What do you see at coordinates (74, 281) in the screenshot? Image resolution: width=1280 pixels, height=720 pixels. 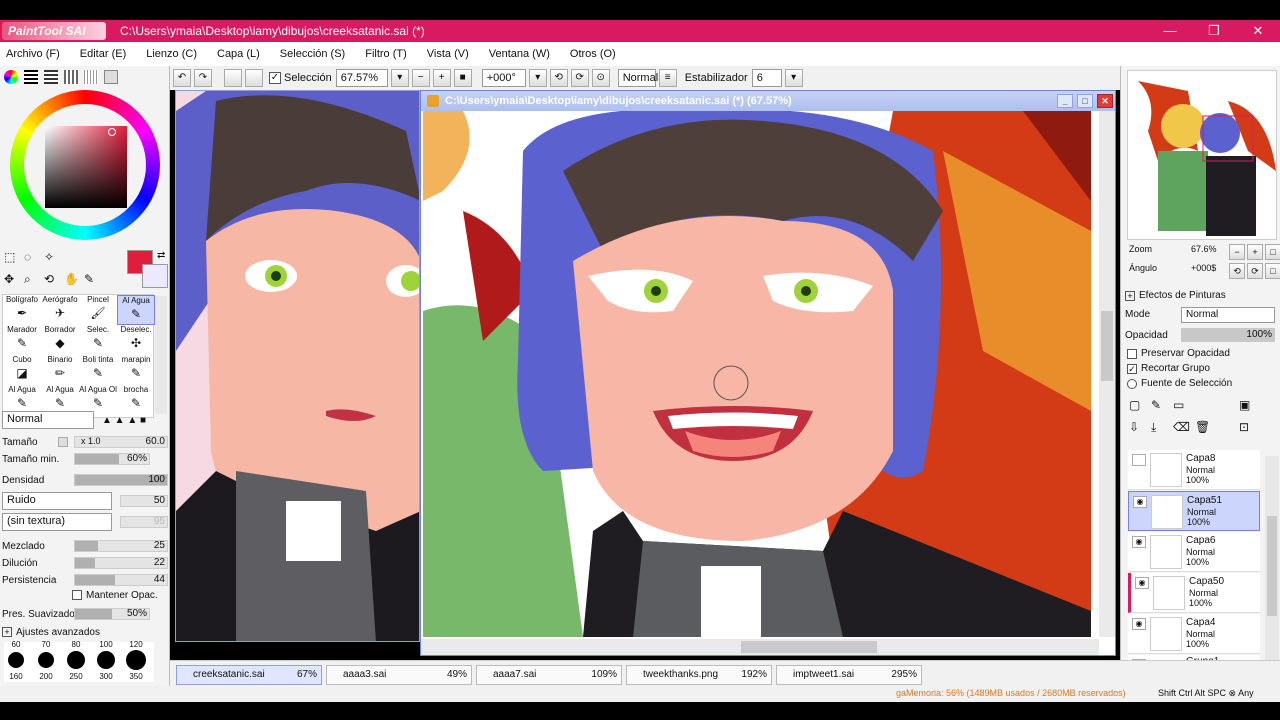 I see `hand-icon: ✋` at bounding box center [74, 281].